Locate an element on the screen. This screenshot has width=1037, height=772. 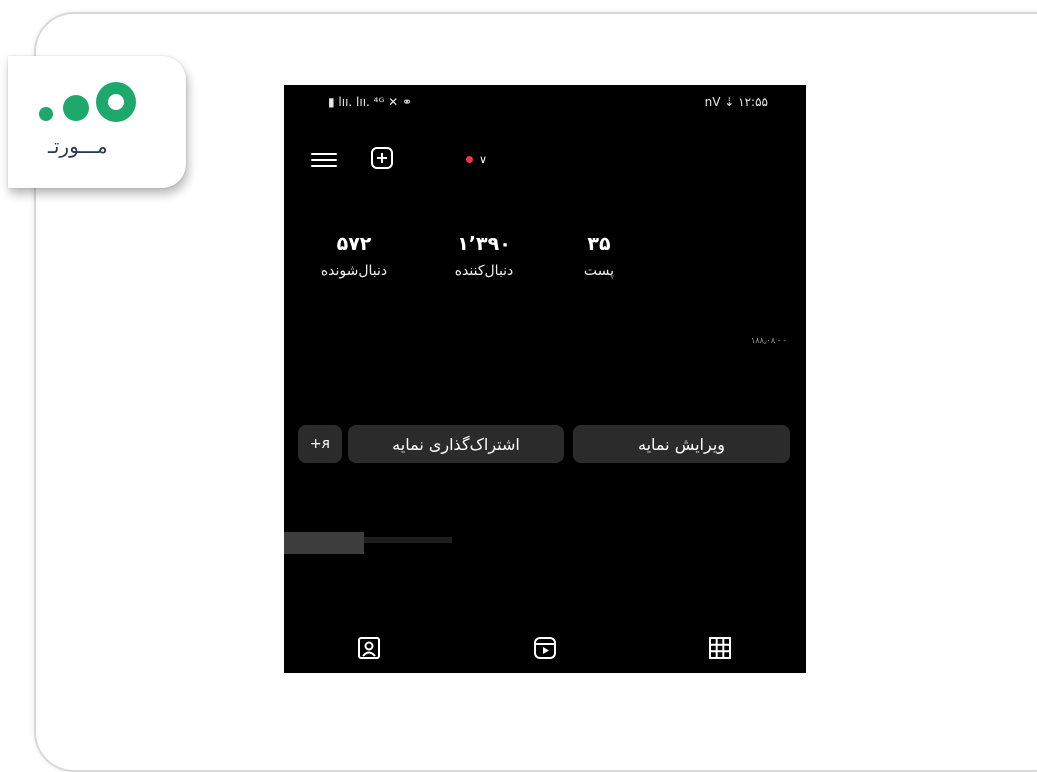
top-bar: ∨ is located at coordinates (545, 160).